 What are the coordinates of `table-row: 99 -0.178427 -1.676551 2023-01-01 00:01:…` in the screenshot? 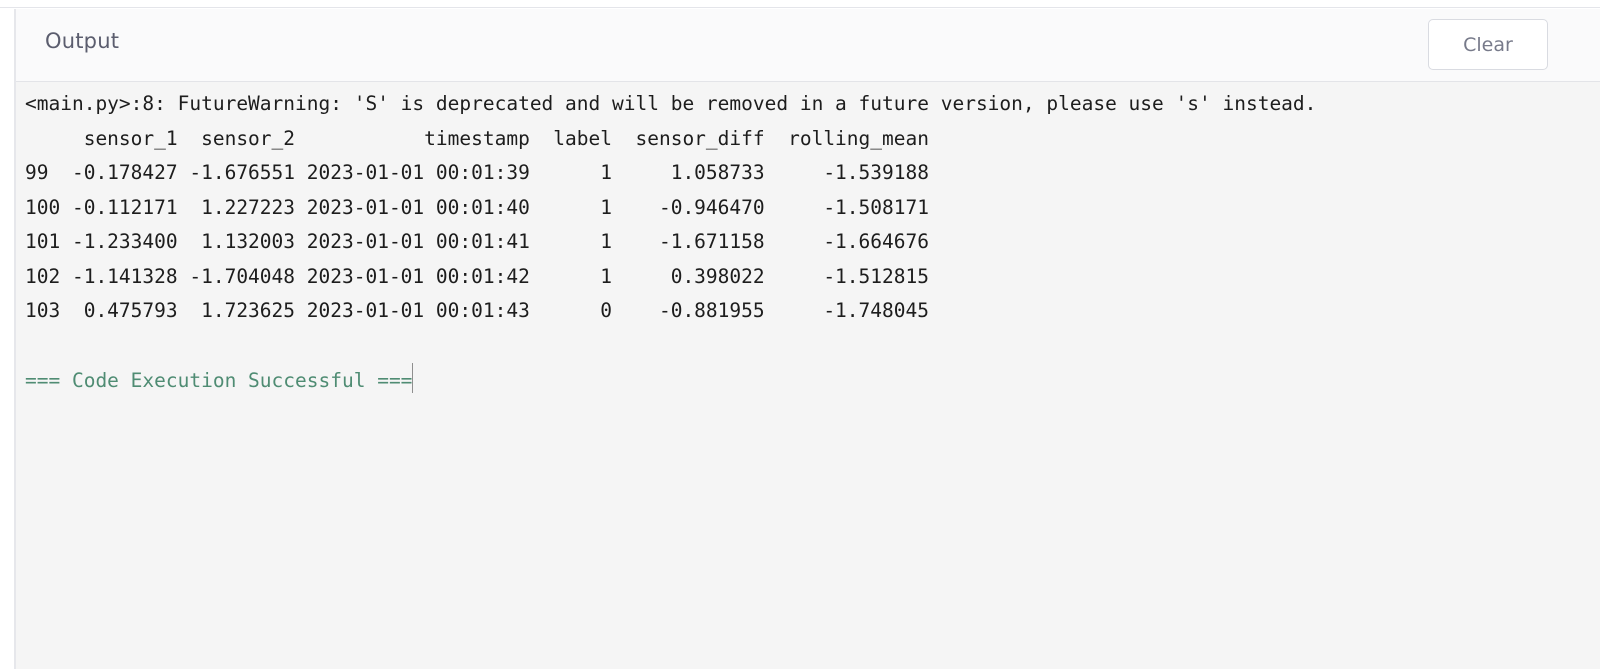 It's located at (477, 172).